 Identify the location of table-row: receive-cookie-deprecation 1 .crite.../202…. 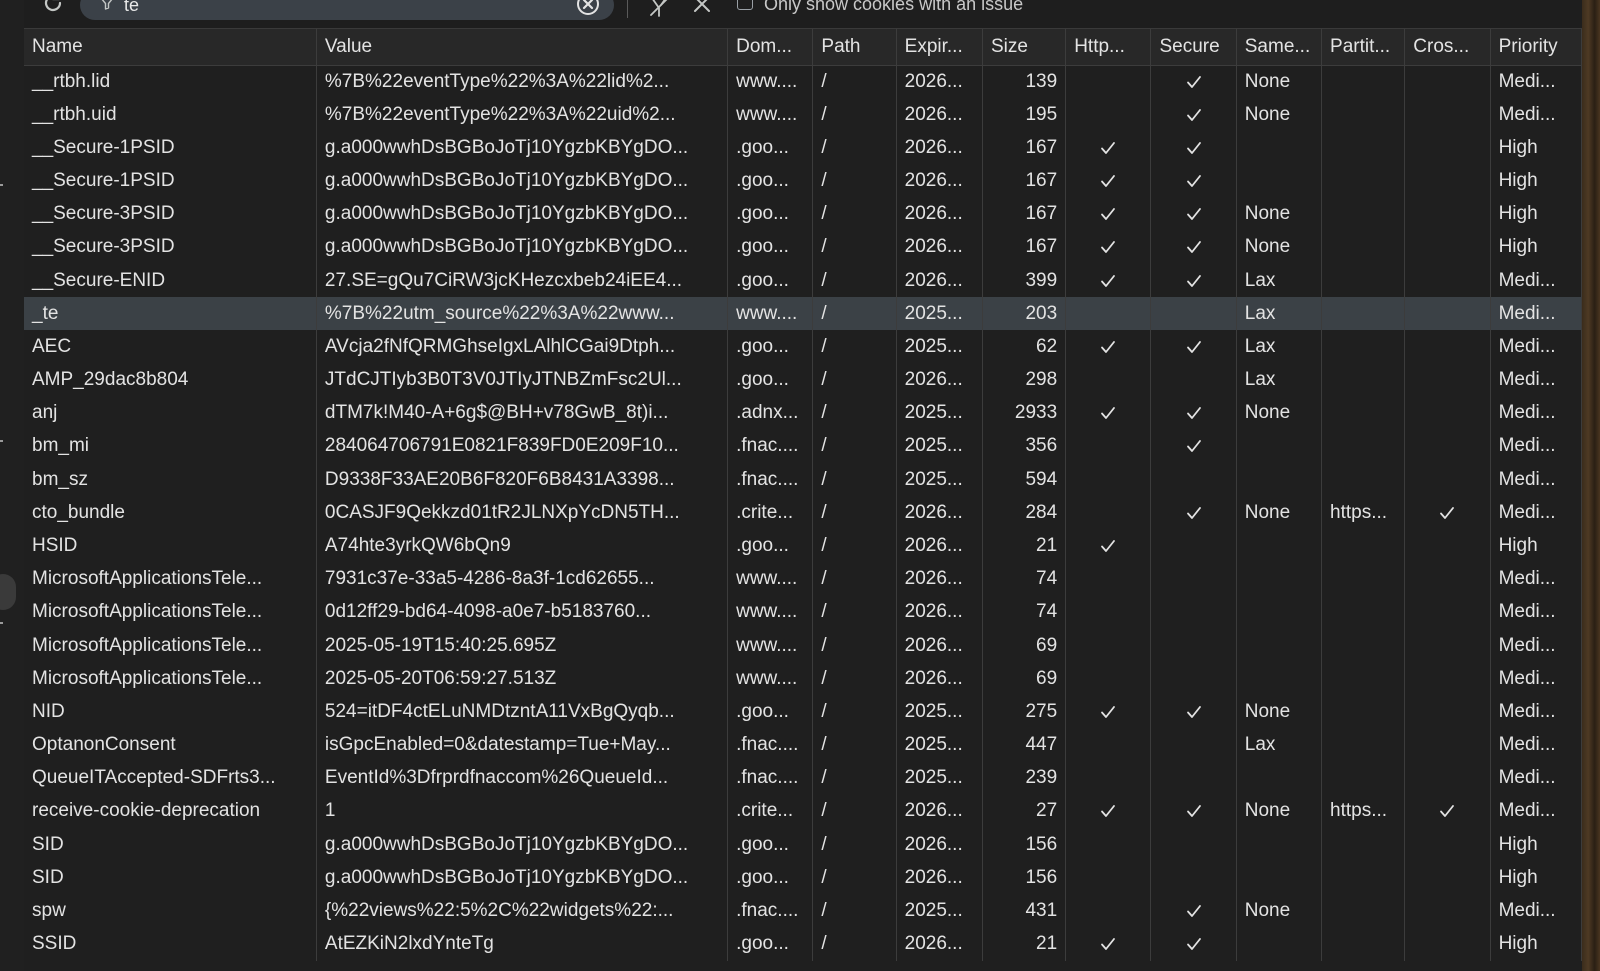
(803, 811).